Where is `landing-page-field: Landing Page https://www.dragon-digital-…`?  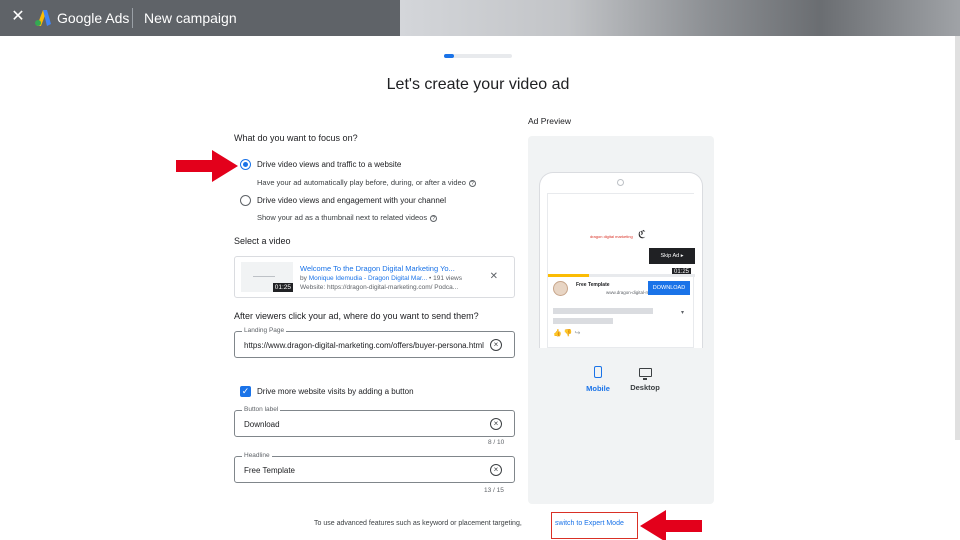 landing-page-field: Landing Page https://www.dragon-digital-… is located at coordinates (374, 342).